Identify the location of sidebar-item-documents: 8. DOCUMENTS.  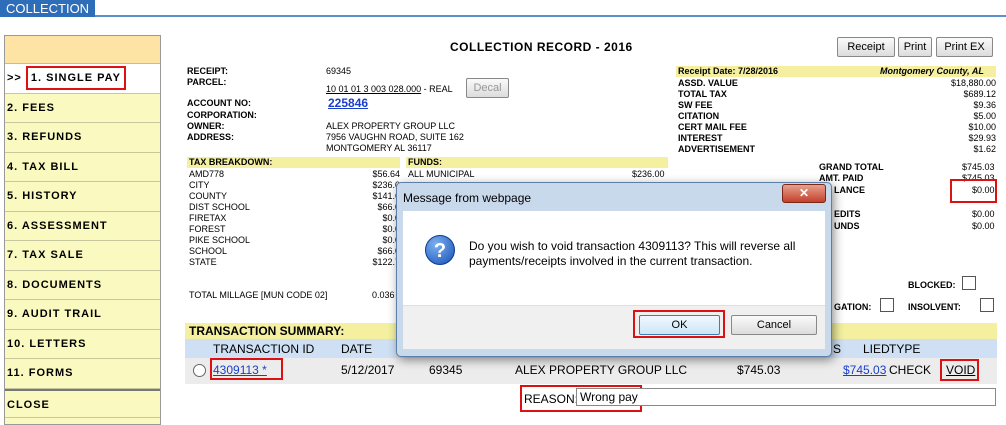
(82, 285).